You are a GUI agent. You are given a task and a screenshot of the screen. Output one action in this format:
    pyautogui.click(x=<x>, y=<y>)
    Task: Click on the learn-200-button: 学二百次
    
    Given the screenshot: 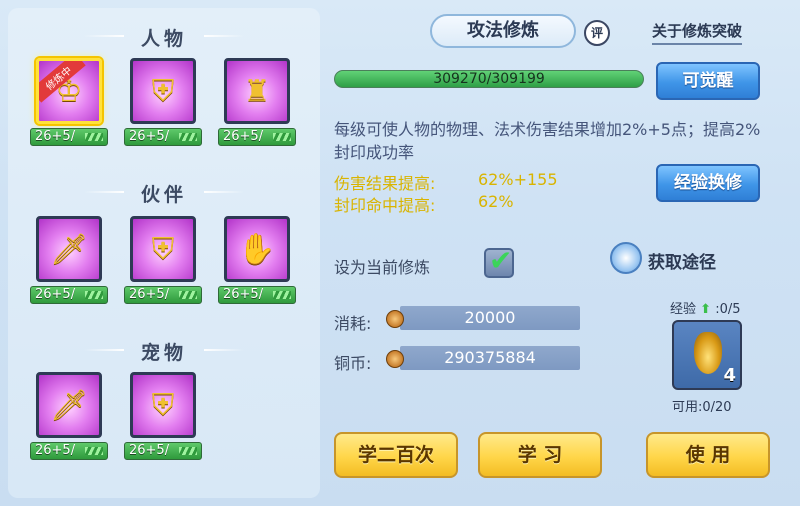 What is the action you would take?
    pyautogui.click(x=396, y=455)
    